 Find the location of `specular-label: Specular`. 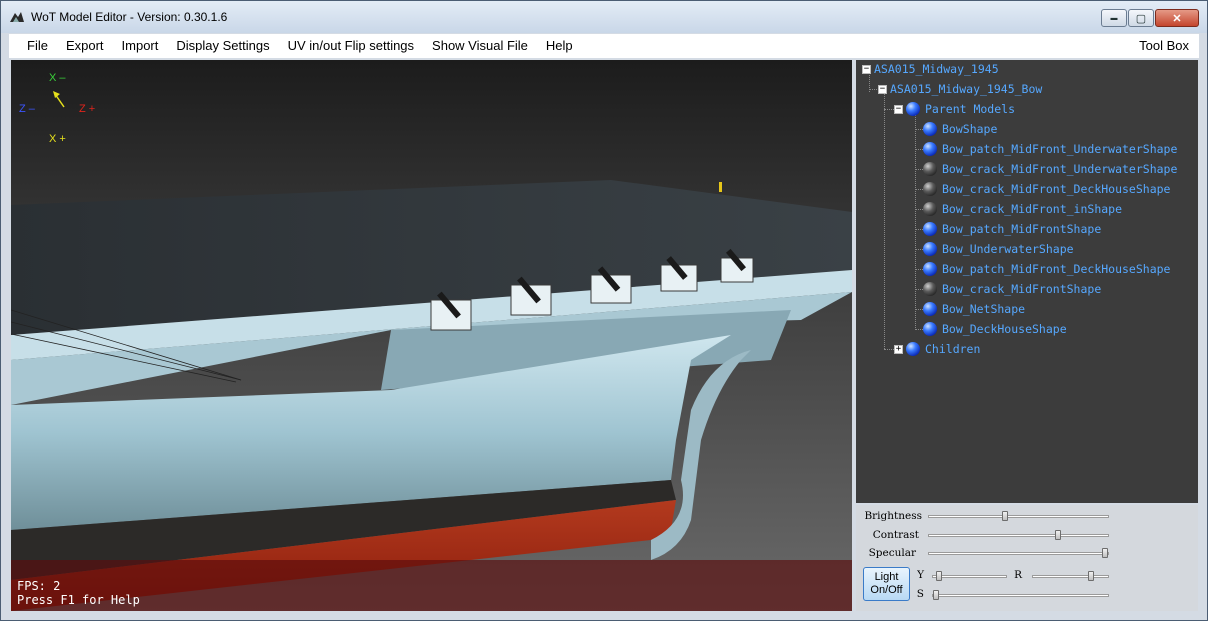

specular-label: Specular is located at coordinates (892, 553).